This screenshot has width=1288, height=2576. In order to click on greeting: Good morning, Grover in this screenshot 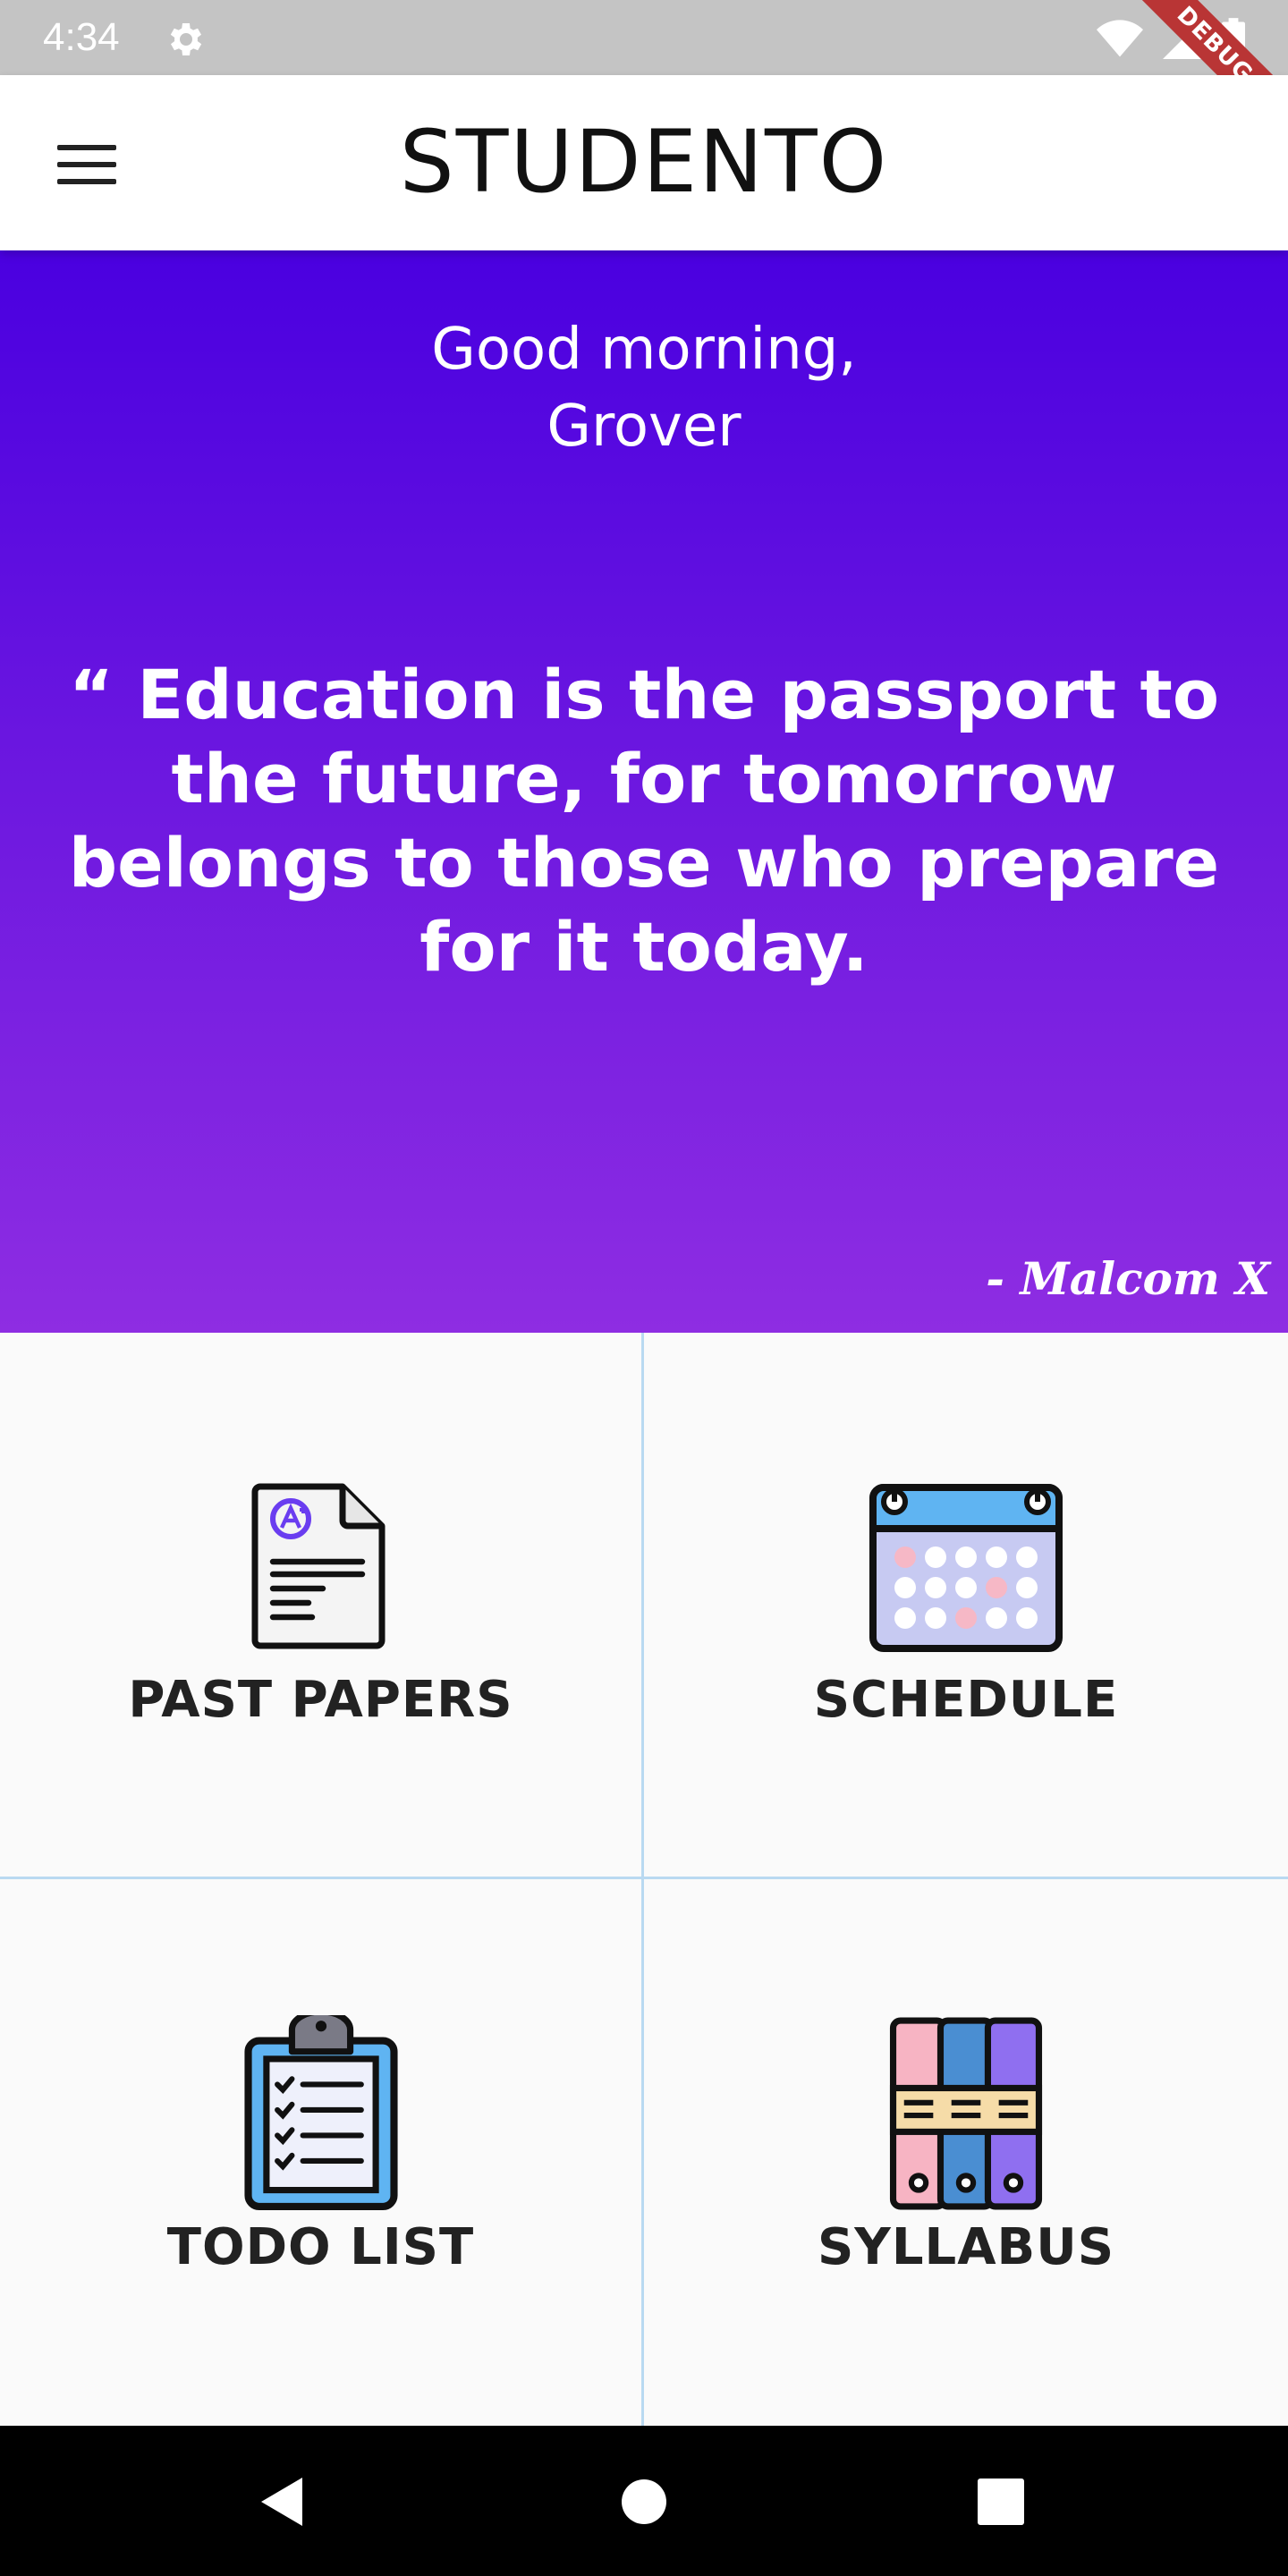, I will do `click(644, 388)`.